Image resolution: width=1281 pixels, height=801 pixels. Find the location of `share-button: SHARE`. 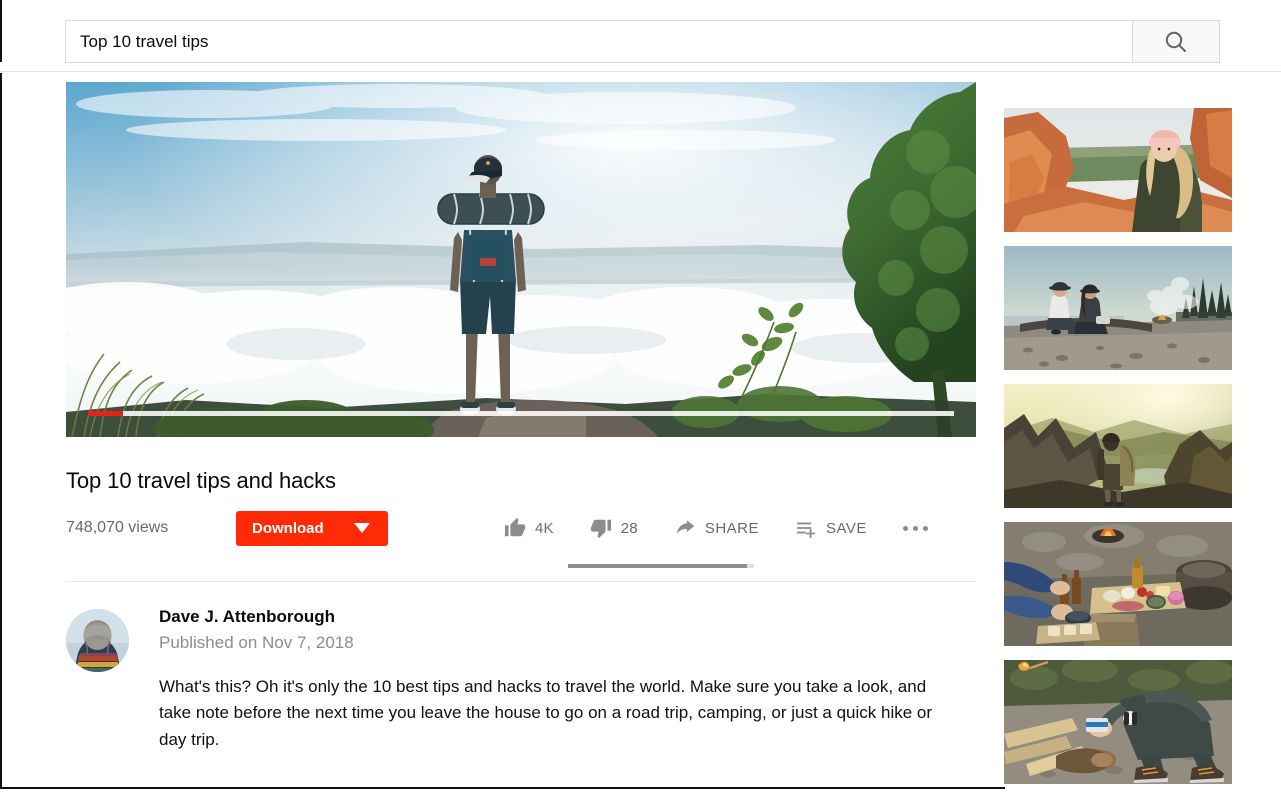

share-button: SHARE is located at coordinates (716, 528).